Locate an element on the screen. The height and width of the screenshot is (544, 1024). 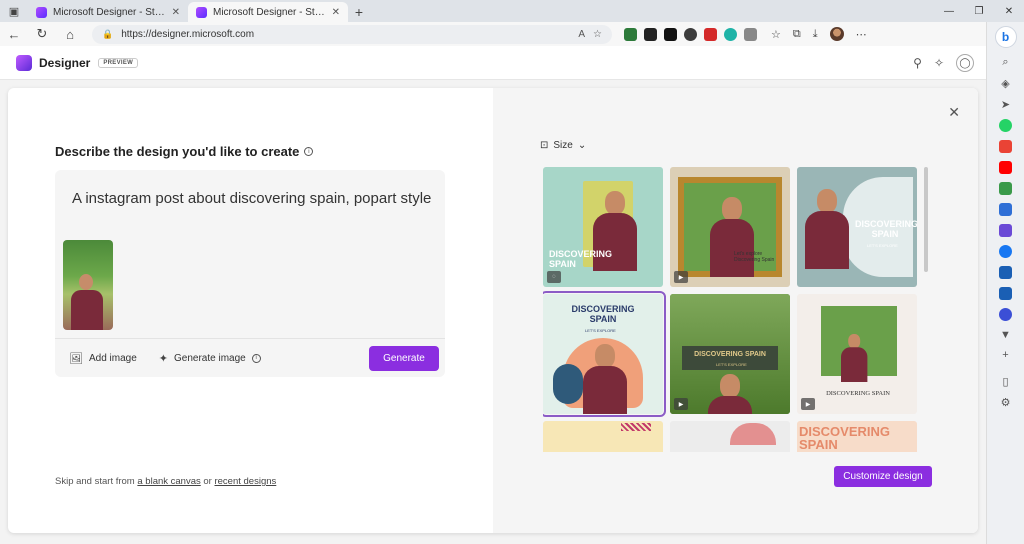
prompt-heading-text: Describe the design you'd like to create is located at coordinates (177, 151).